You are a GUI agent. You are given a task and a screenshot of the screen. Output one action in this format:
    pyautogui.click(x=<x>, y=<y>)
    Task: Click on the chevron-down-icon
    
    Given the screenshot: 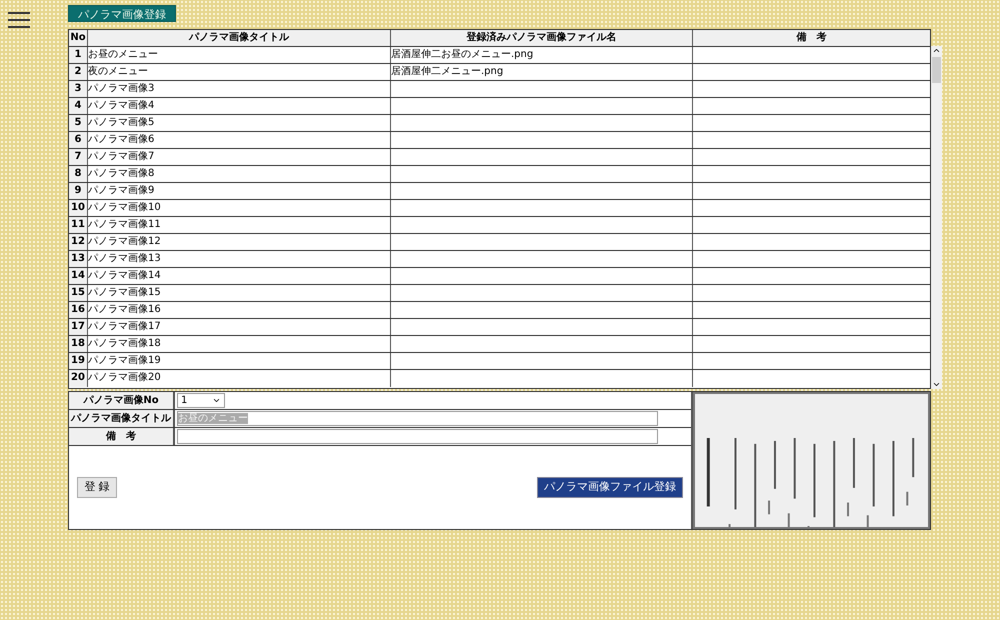 What is the action you would take?
    pyautogui.click(x=216, y=400)
    